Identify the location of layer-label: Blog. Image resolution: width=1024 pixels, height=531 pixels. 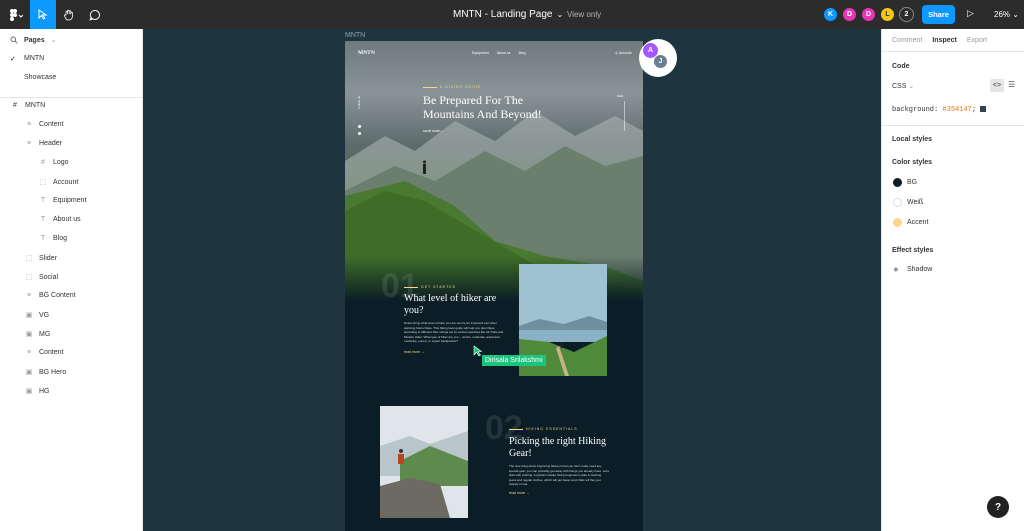
(60, 238).